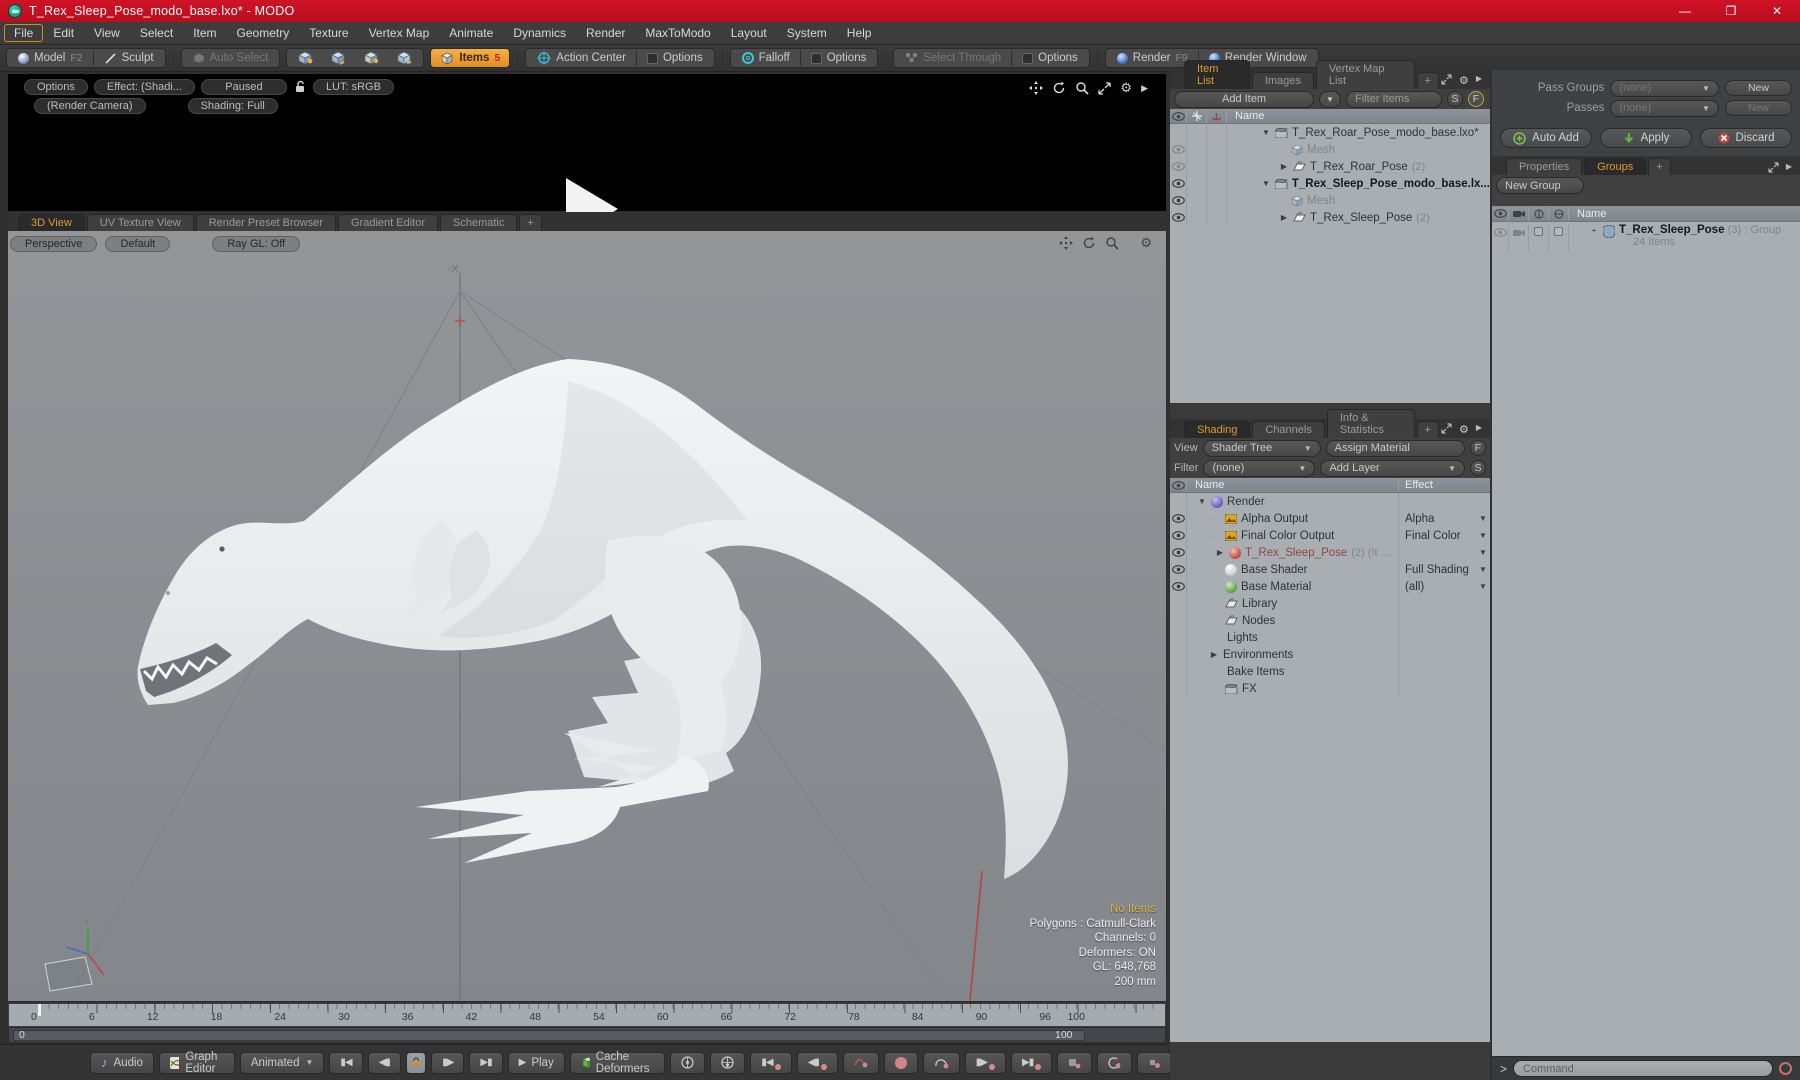  Describe the element at coordinates (384, 1062) in the screenshot. I see `prev-frame-button: ◀▮` at that location.